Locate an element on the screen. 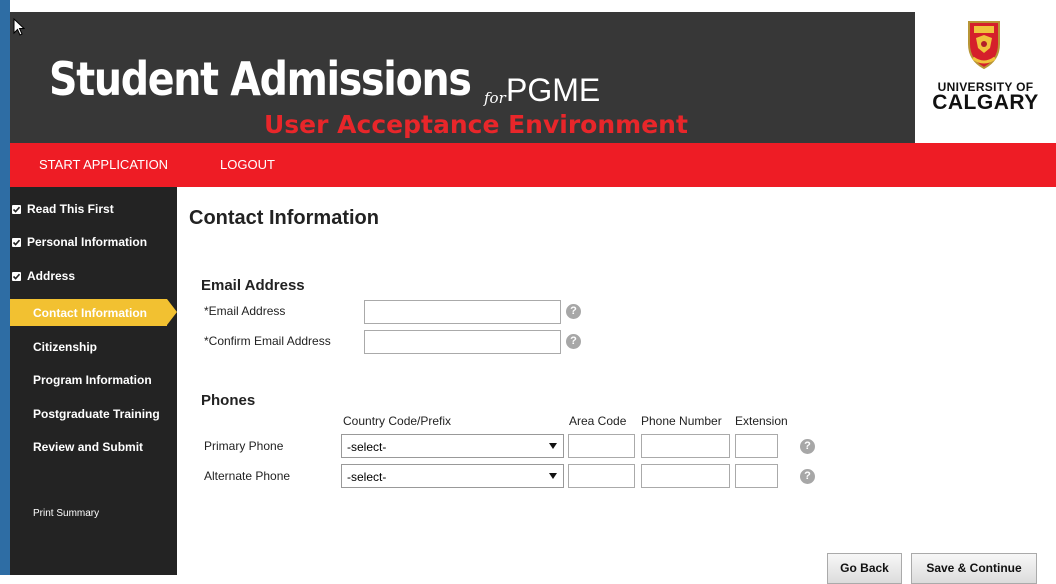  sidebar-item-label: Postgraduate Training is located at coordinates (96, 414).